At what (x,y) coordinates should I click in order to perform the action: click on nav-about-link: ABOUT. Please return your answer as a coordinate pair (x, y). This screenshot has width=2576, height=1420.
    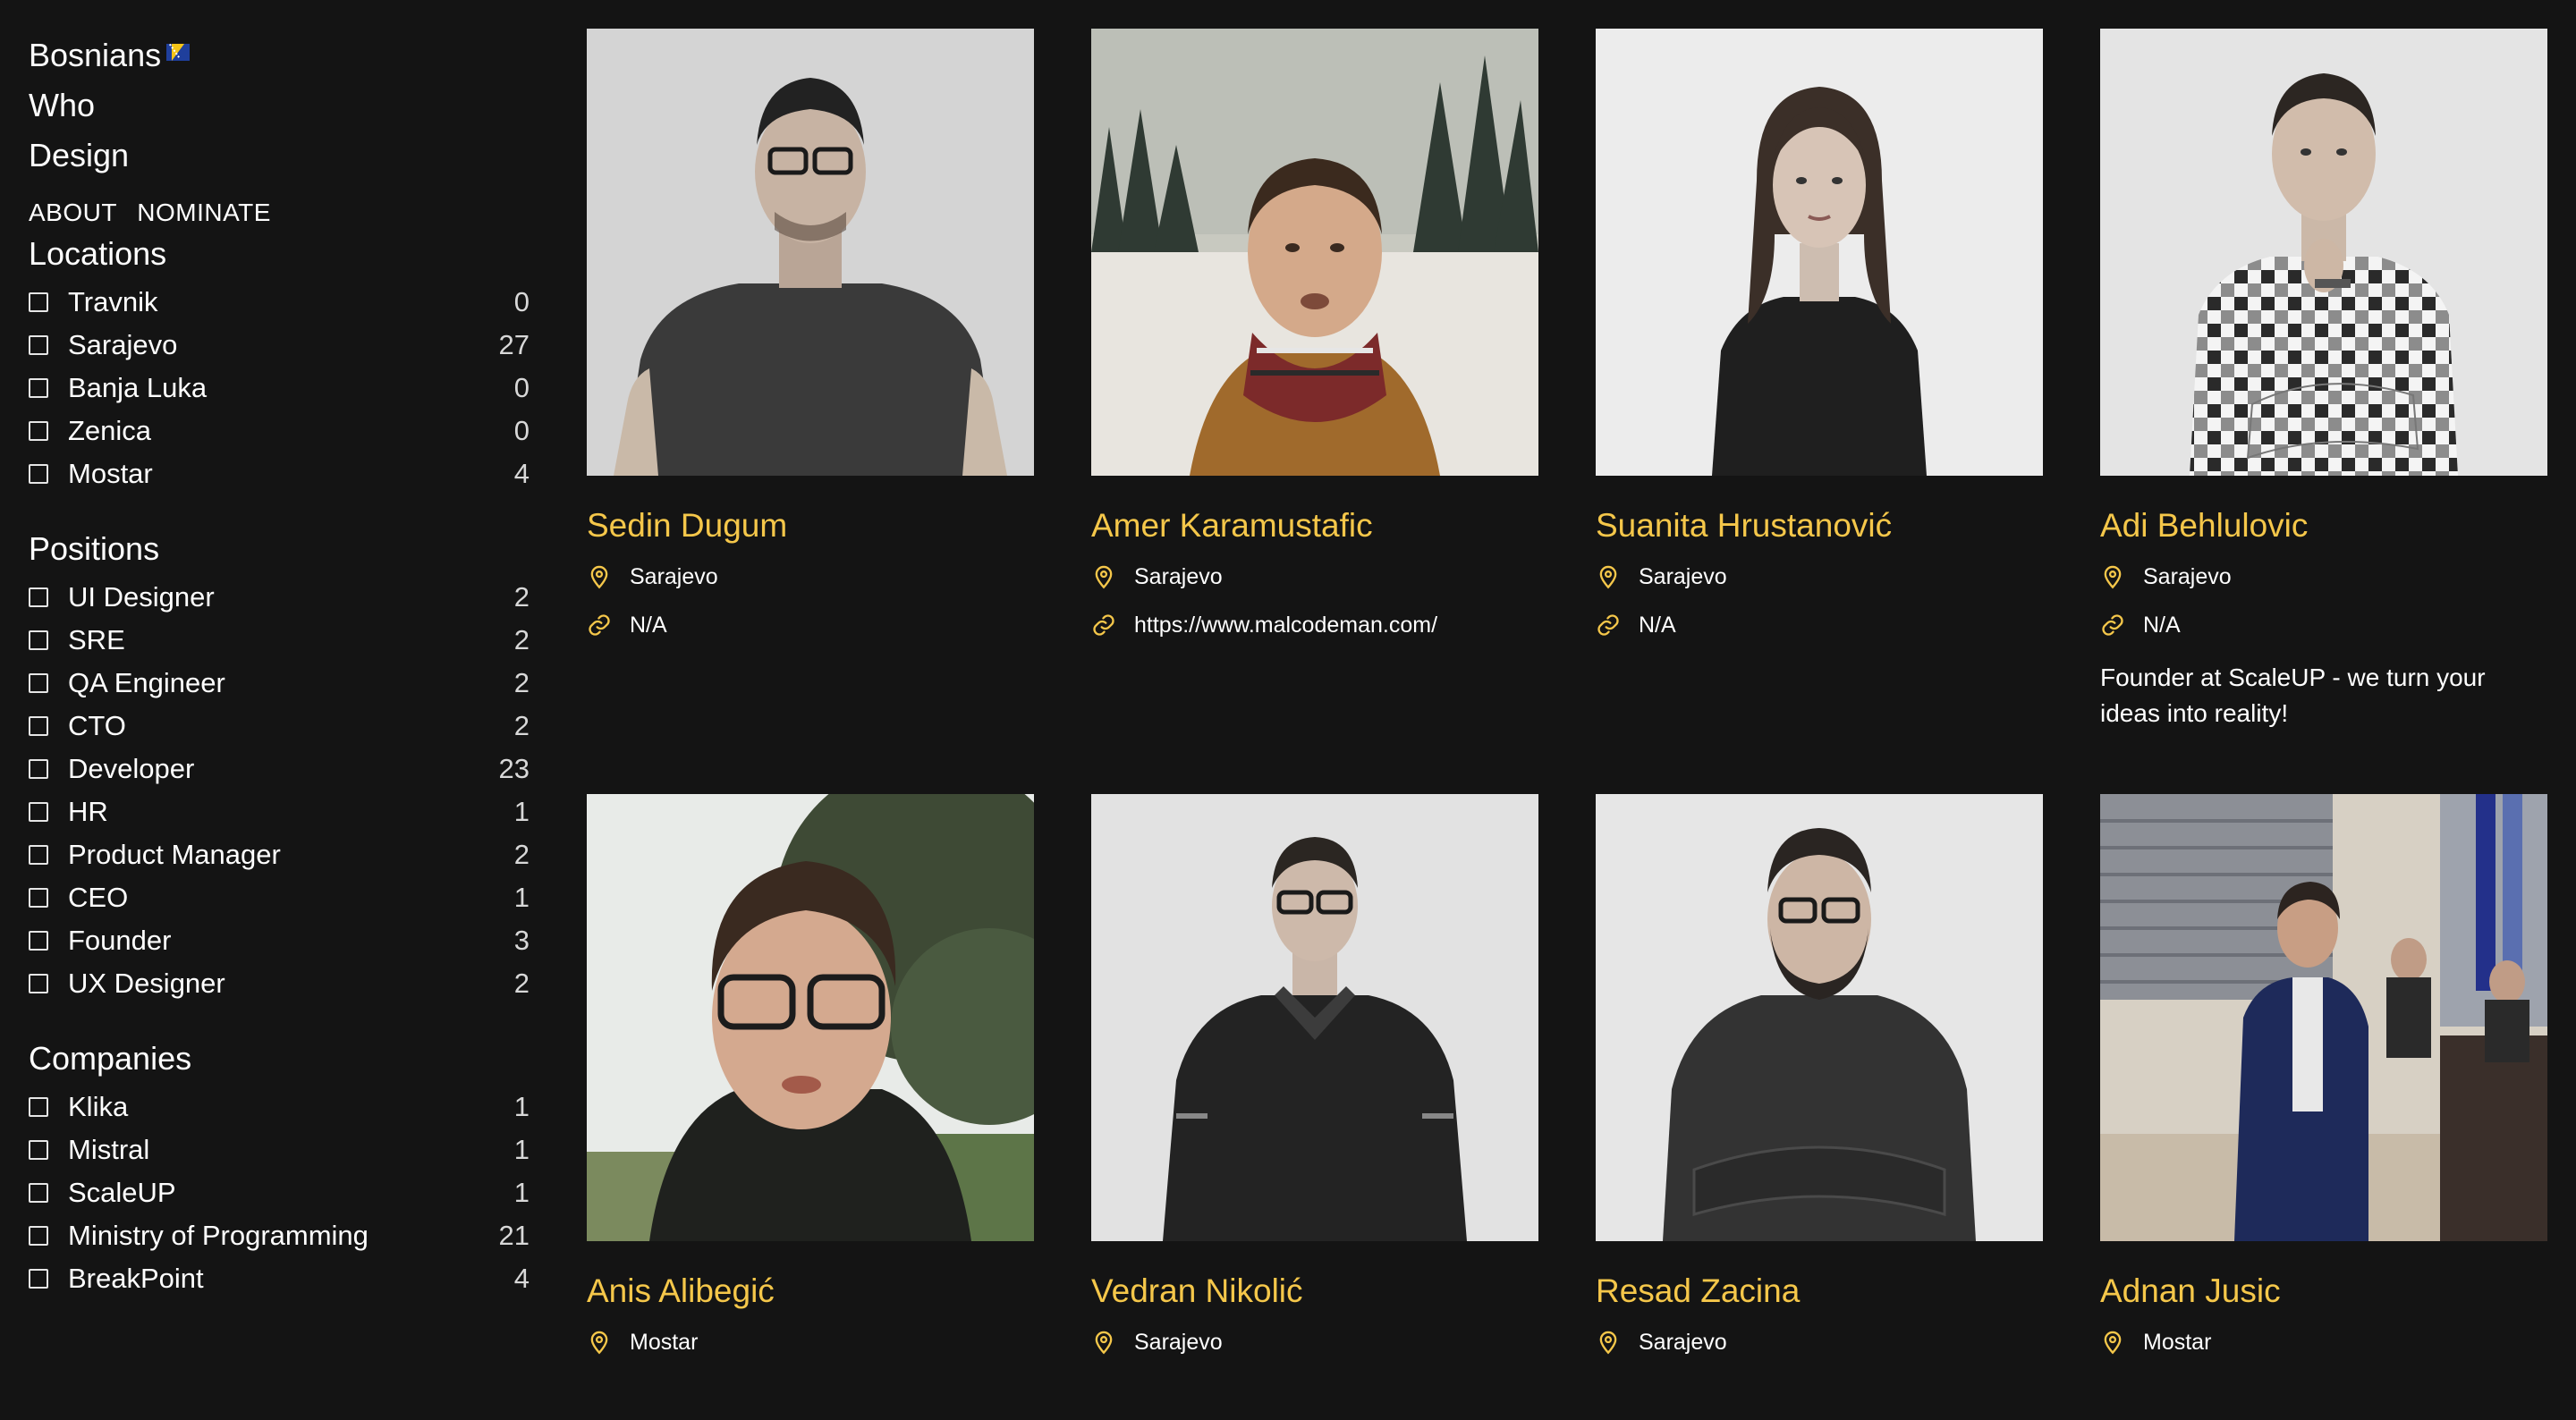
    Looking at the image, I should click on (73, 213).